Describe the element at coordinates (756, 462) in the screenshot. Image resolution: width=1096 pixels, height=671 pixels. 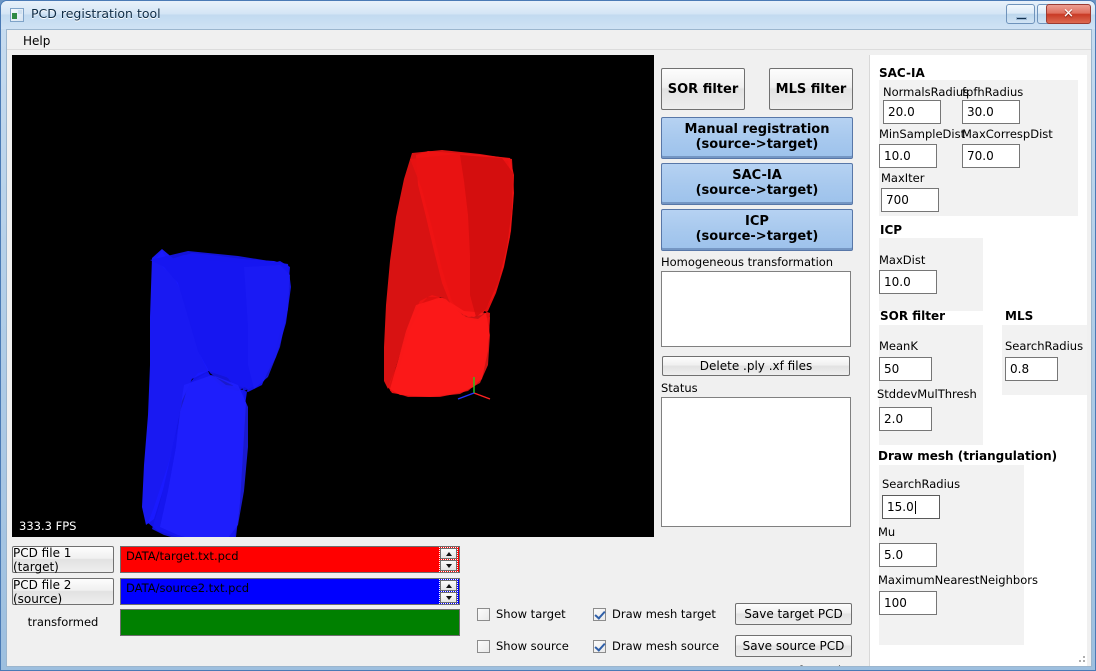
I see `status-textarea` at that location.